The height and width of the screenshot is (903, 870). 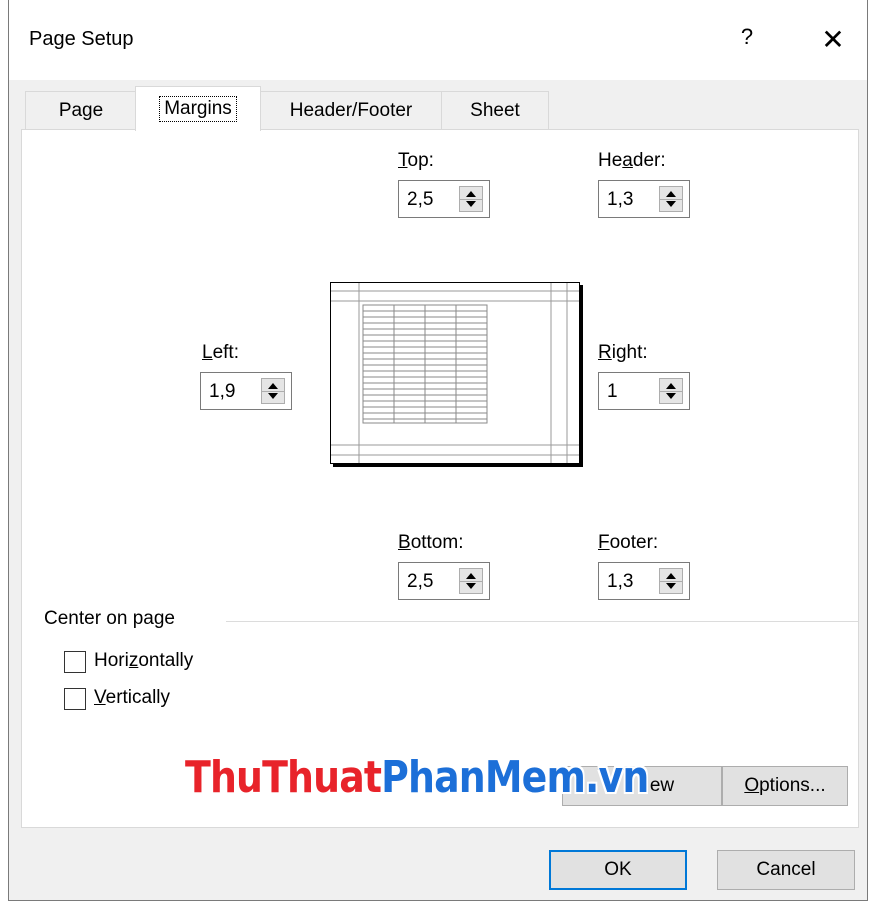 I want to click on header-margin-value: 1,3, so click(x=620, y=199).